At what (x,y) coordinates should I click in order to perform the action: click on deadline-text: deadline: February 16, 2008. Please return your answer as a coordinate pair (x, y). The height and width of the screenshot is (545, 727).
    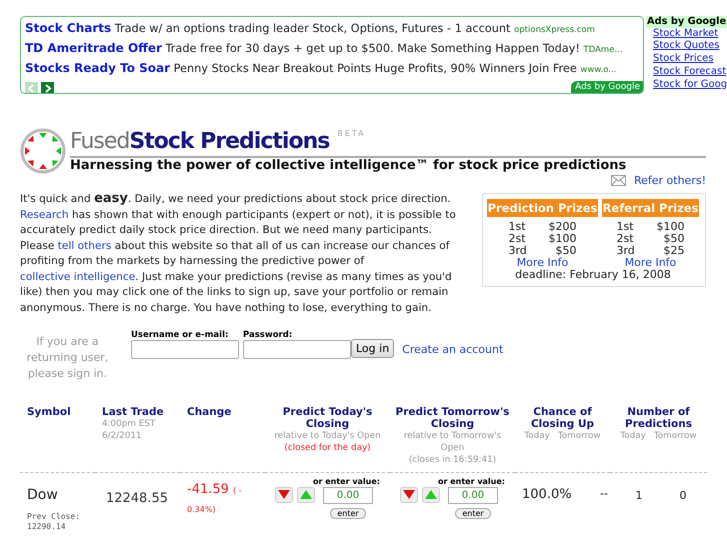
    Looking at the image, I should click on (593, 275).